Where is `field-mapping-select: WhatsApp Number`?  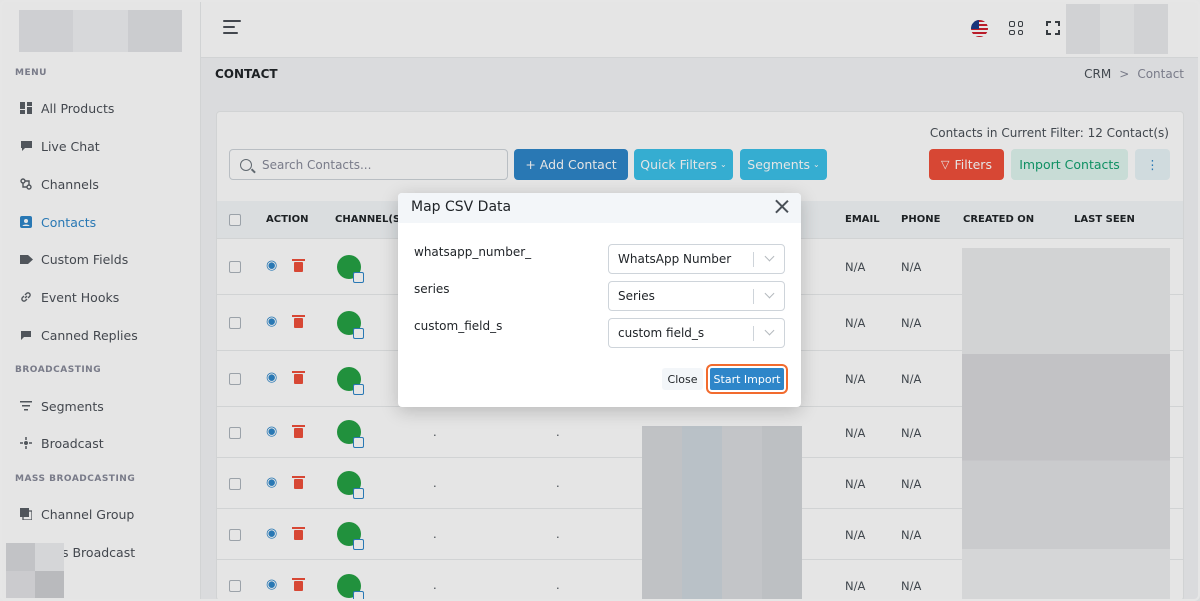
field-mapping-select: WhatsApp Number is located at coordinates (696, 259).